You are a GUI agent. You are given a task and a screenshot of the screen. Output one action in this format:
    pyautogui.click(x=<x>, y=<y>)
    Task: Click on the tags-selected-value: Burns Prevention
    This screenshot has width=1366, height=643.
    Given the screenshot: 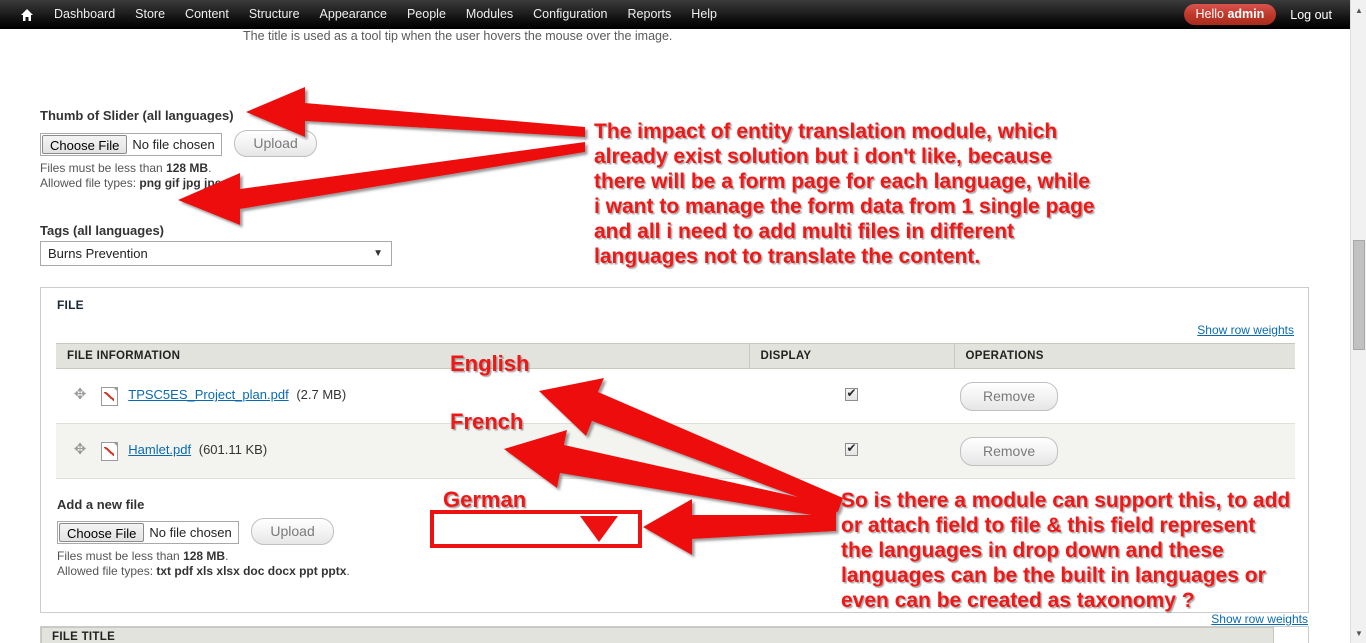 What is the action you would take?
    pyautogui.click(x=98, y=253)
    